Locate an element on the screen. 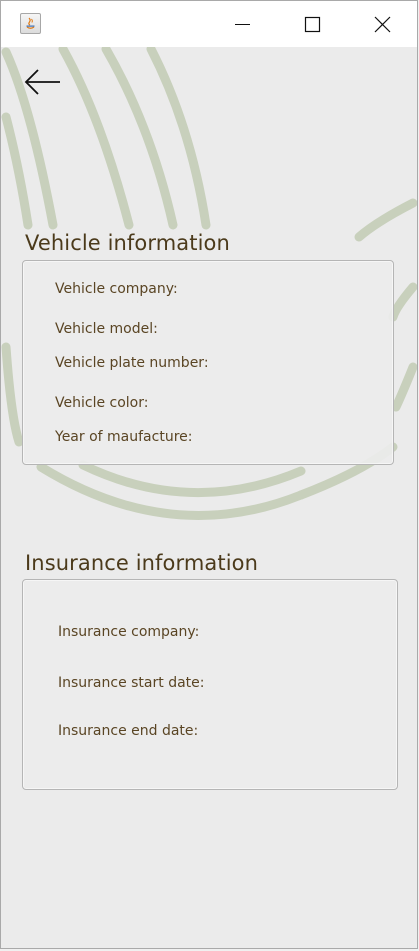 This screenshot has width=419, height=951. maximize-icon is located at coordinates (312, 24).